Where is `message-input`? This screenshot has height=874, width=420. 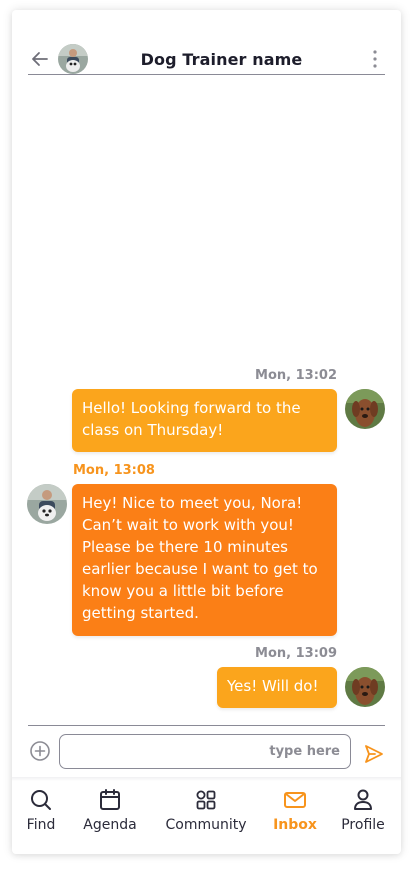 message-input is located at coordinates (205, 751).